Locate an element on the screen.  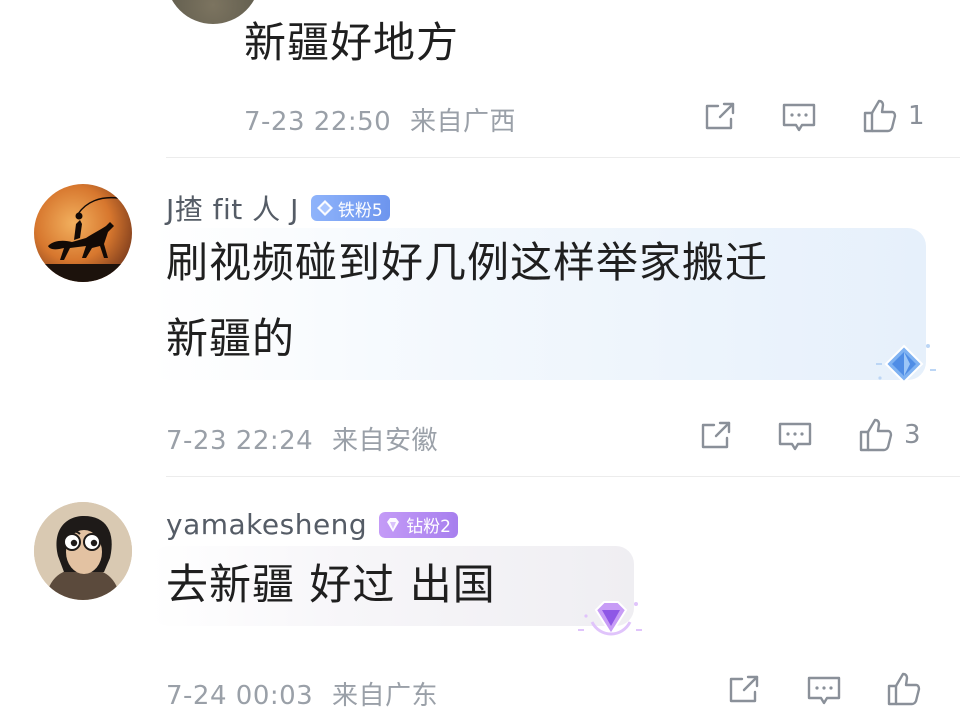
comment-text-line: 新疆的 is located at coordinates (231, 338).